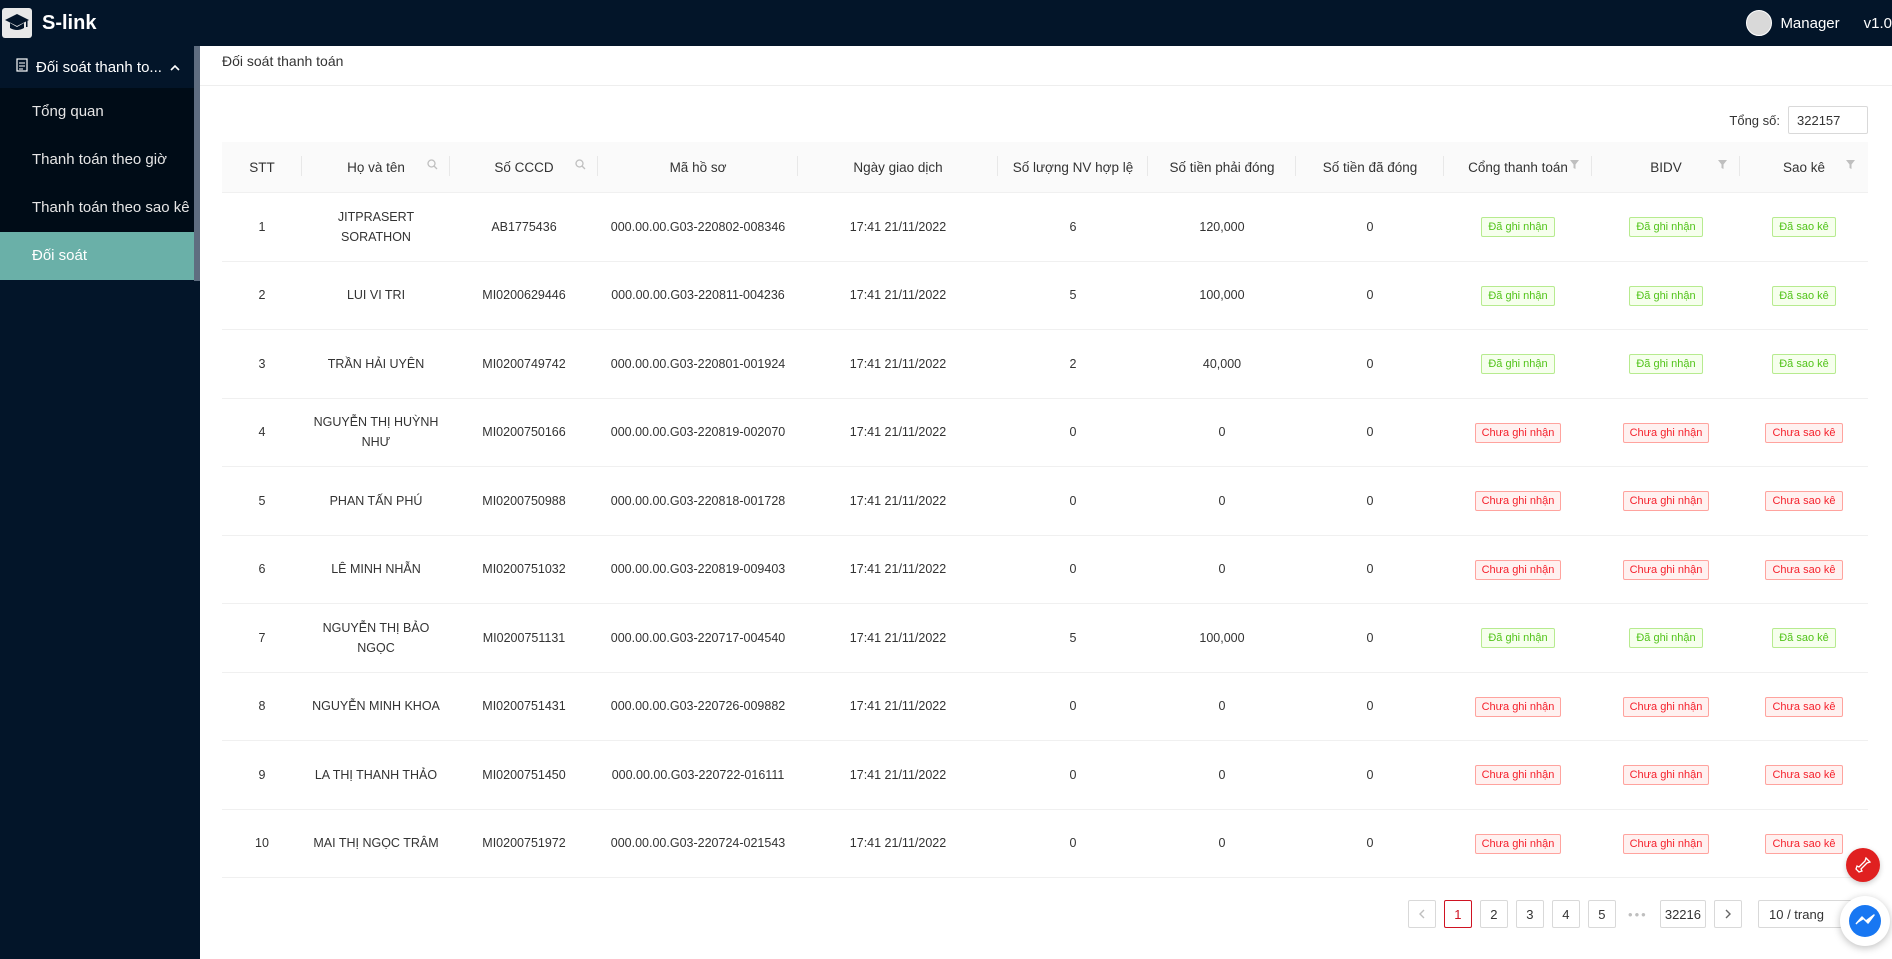  What do you see at coordinates (1682, 914) in the screenshot?
I see `last-page-button: 32216` at bounding box center [1682, 914].